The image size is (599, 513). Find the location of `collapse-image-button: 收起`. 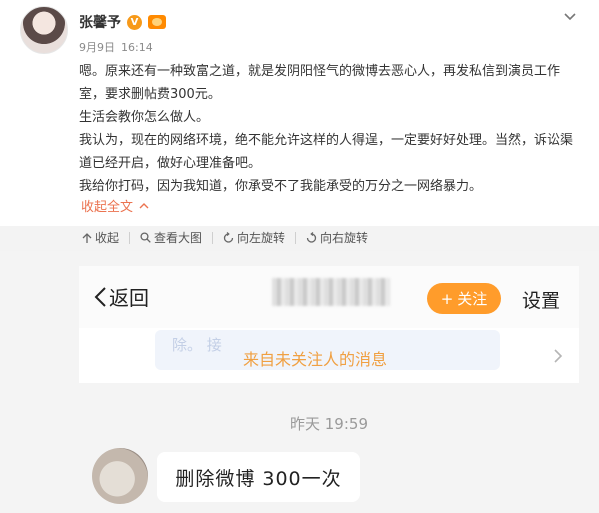

collapse-image-button: 收起 is located at coordinates (100, 237).